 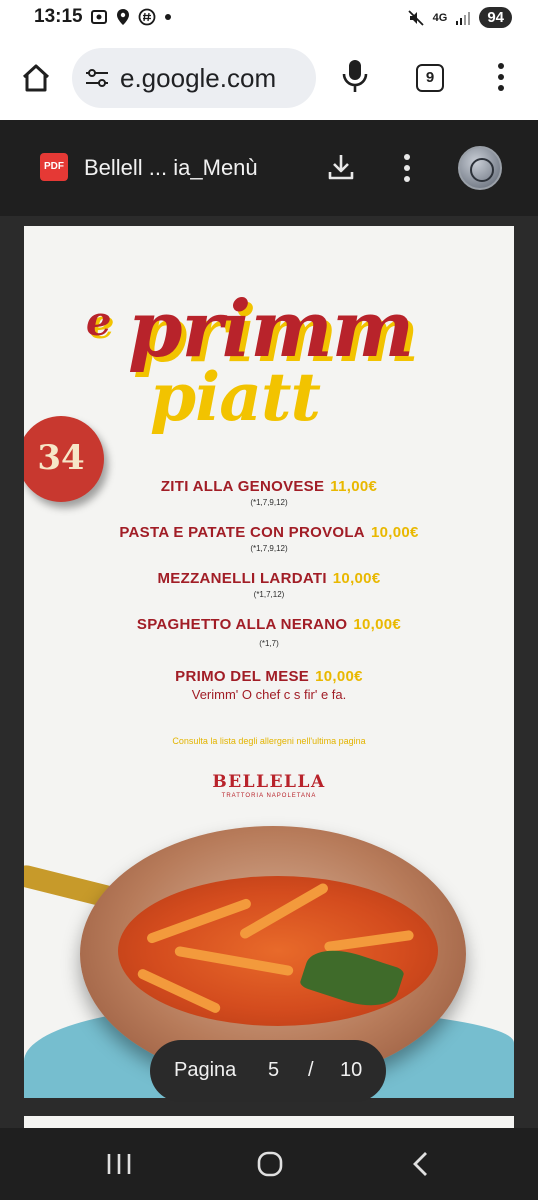 I want to click on dish-allergens: (*1,7), so click(x=269, y=643).